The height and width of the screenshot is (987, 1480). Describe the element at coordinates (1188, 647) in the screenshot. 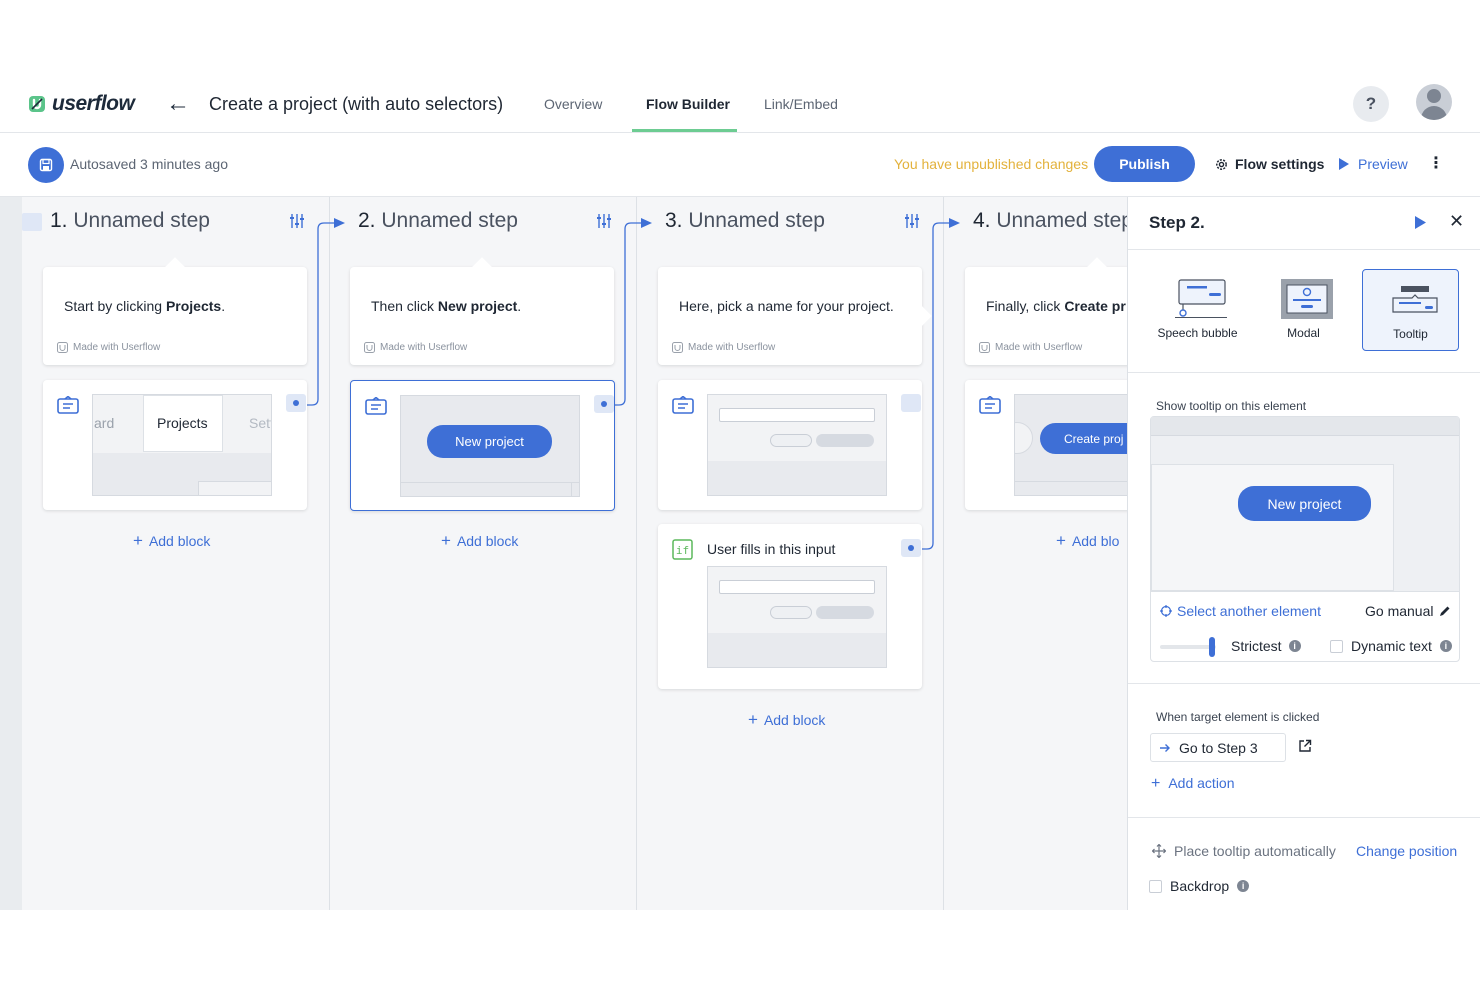

I see `strictness-slider-track` at that location.